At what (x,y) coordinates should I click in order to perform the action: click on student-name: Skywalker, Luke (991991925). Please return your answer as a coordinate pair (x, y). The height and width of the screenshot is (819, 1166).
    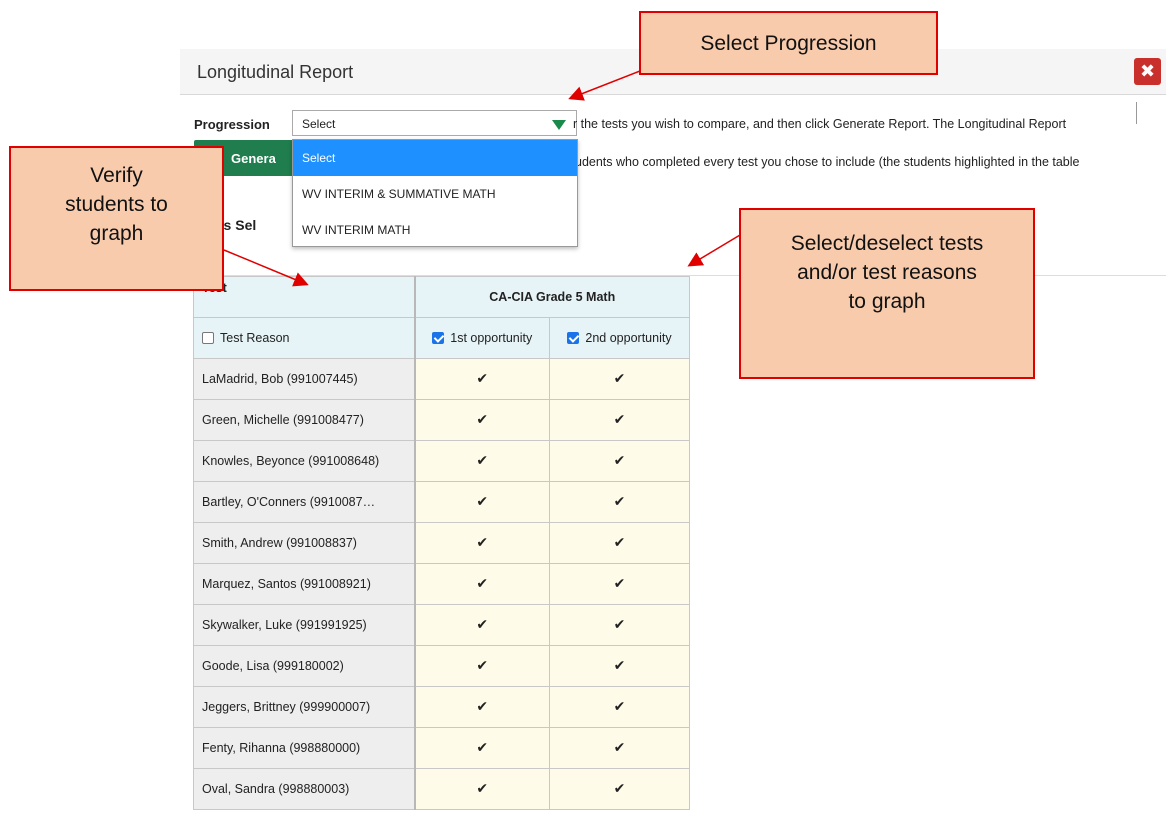
    Looking at the image, I should click on (304, 625).